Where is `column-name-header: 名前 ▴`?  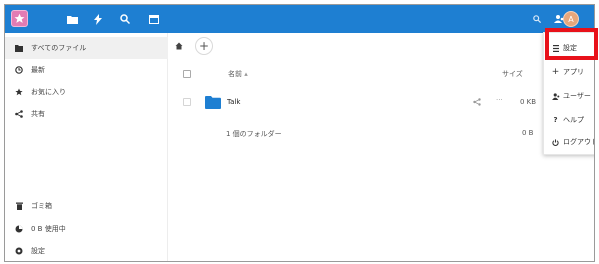 column-name-header: 名前 ▴ is located at coordinates (238, 74).